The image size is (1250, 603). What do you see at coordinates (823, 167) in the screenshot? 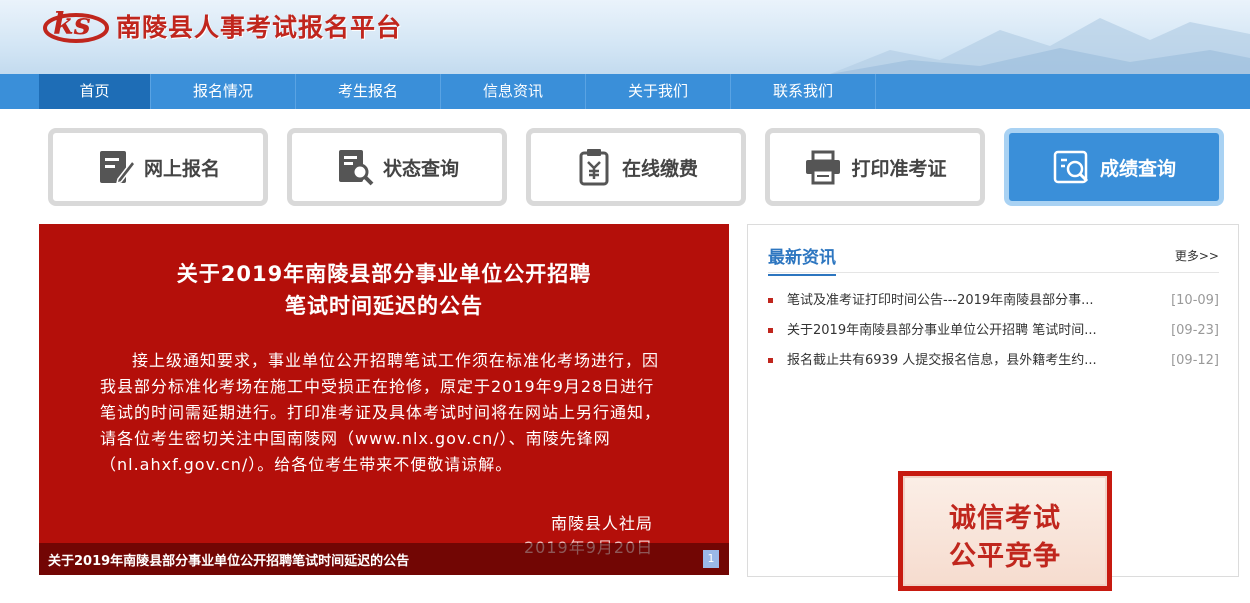
I see `printer-icon` at bounding box center [823, 167].